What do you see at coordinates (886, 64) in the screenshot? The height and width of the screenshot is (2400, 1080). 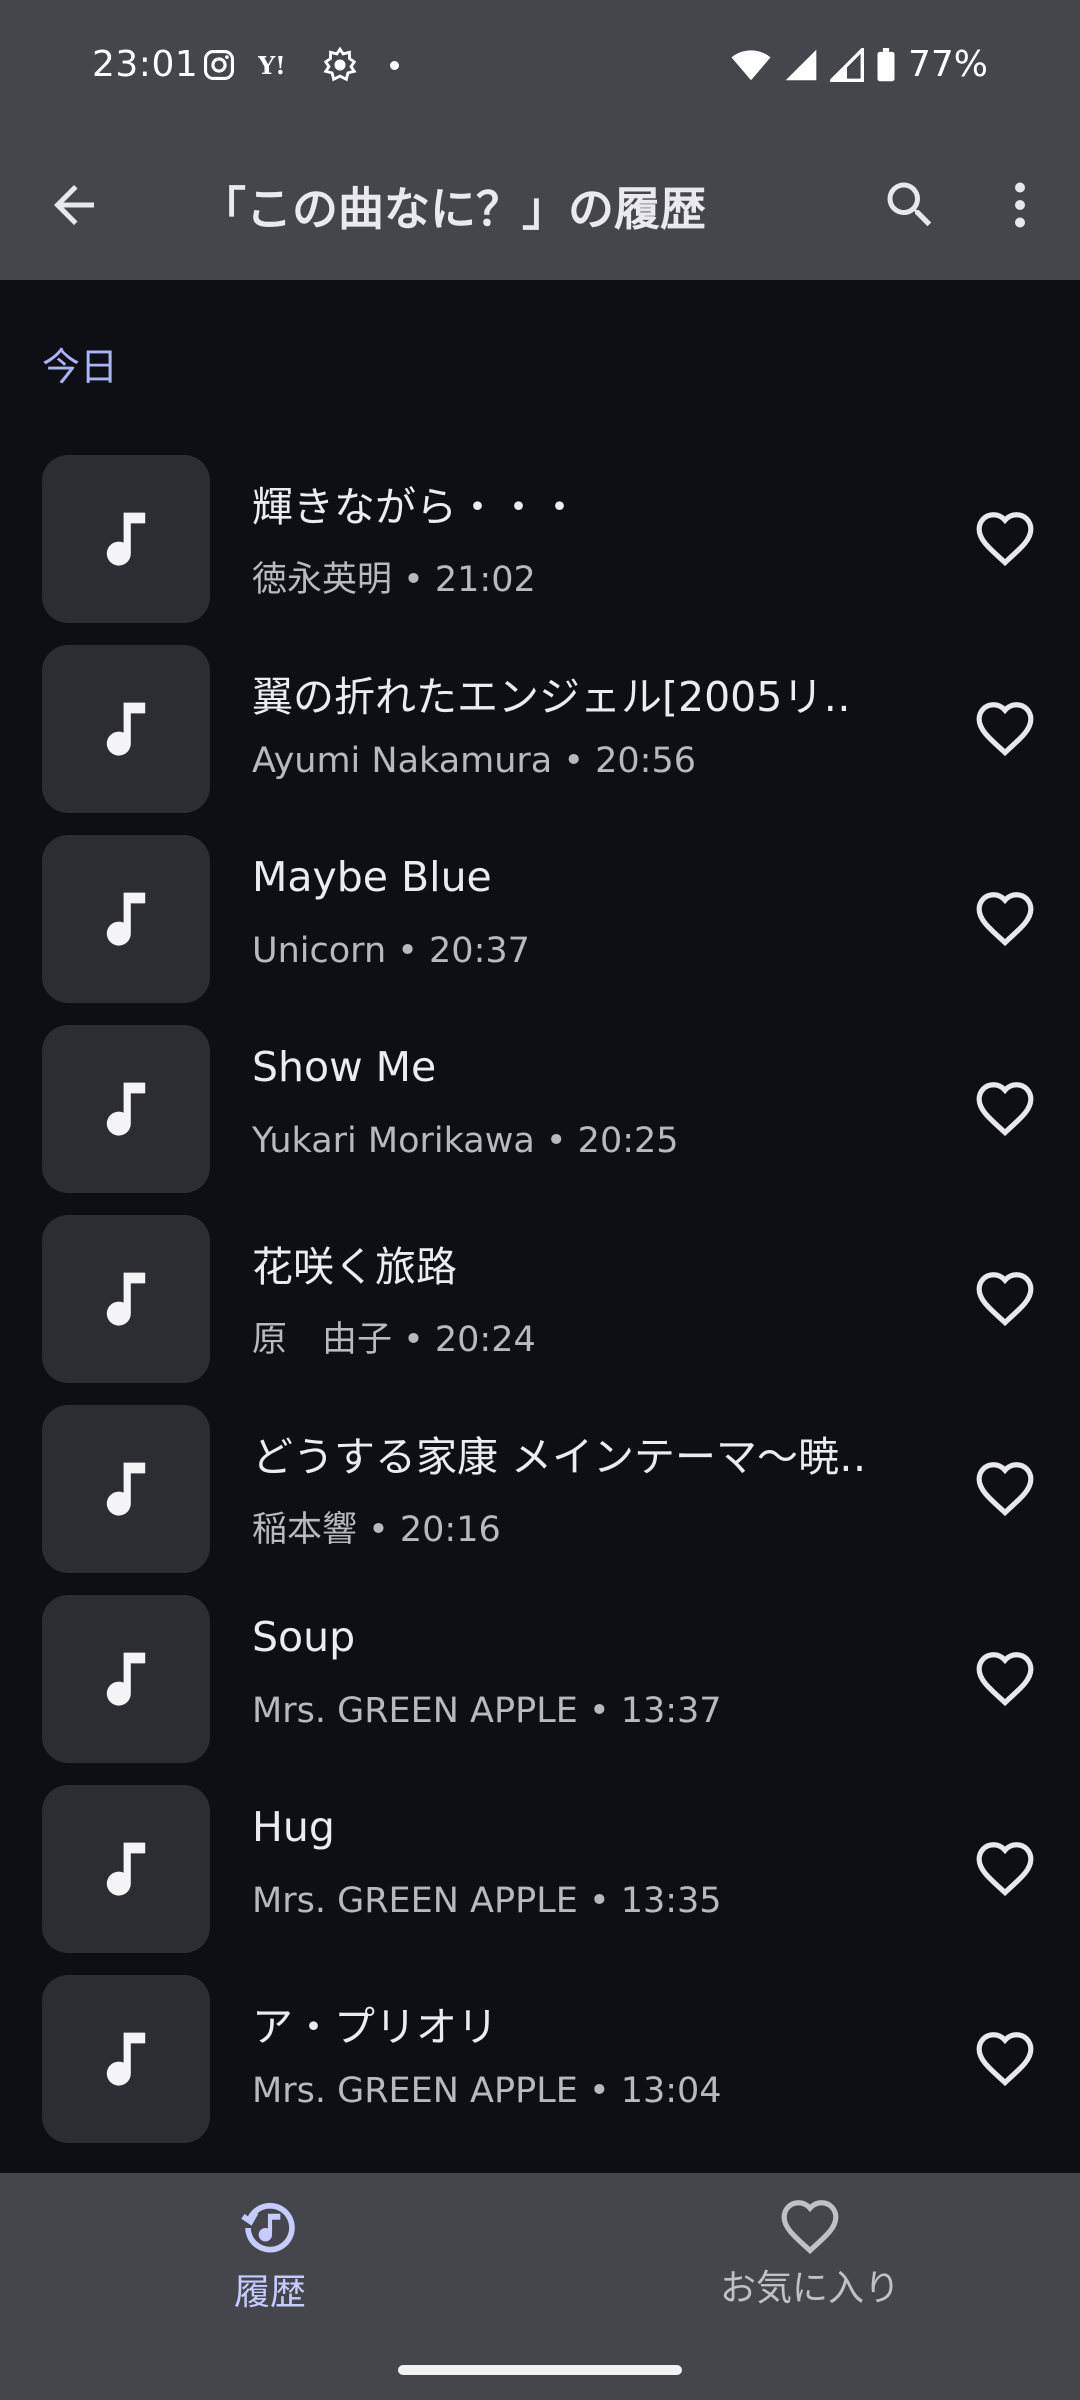 I see `battery-icon` at bounding box center [886, 64].